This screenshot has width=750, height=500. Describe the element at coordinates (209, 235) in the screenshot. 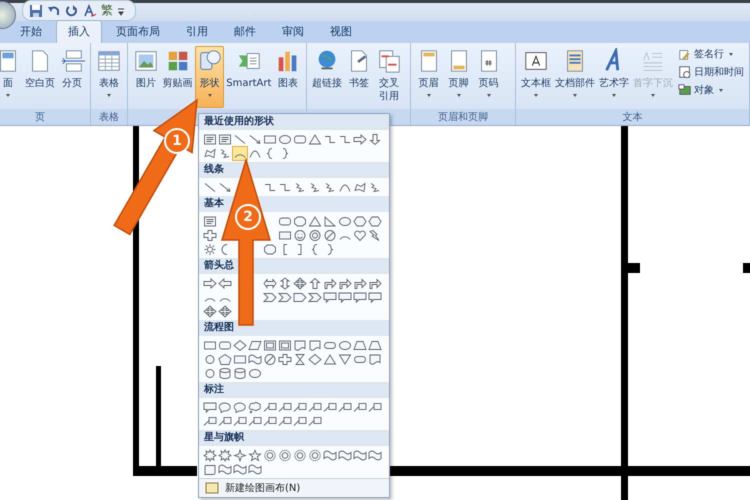

I see `plus-shape-icon` at that location.